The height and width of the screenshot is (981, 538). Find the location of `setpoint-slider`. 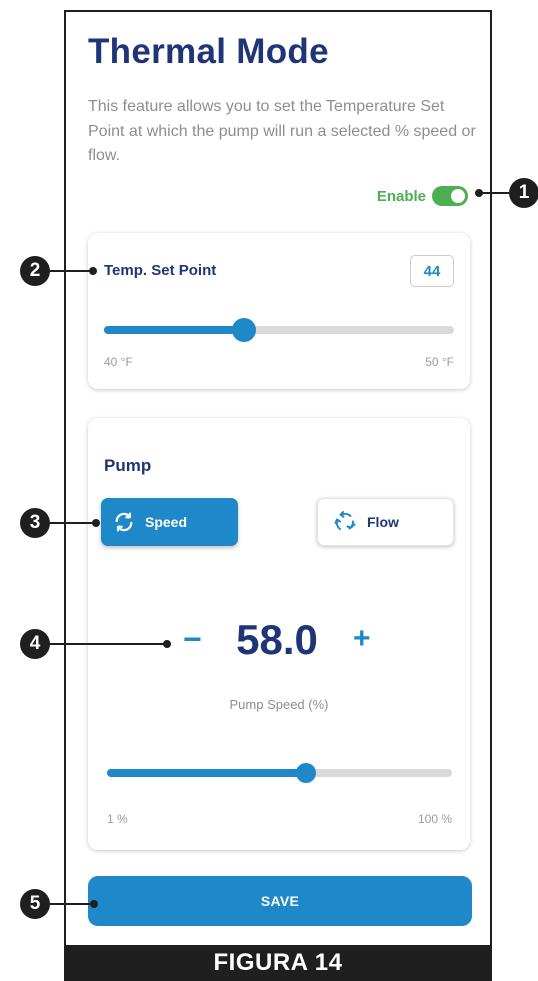

setpoint-slider is located at coordinates (279, 330).